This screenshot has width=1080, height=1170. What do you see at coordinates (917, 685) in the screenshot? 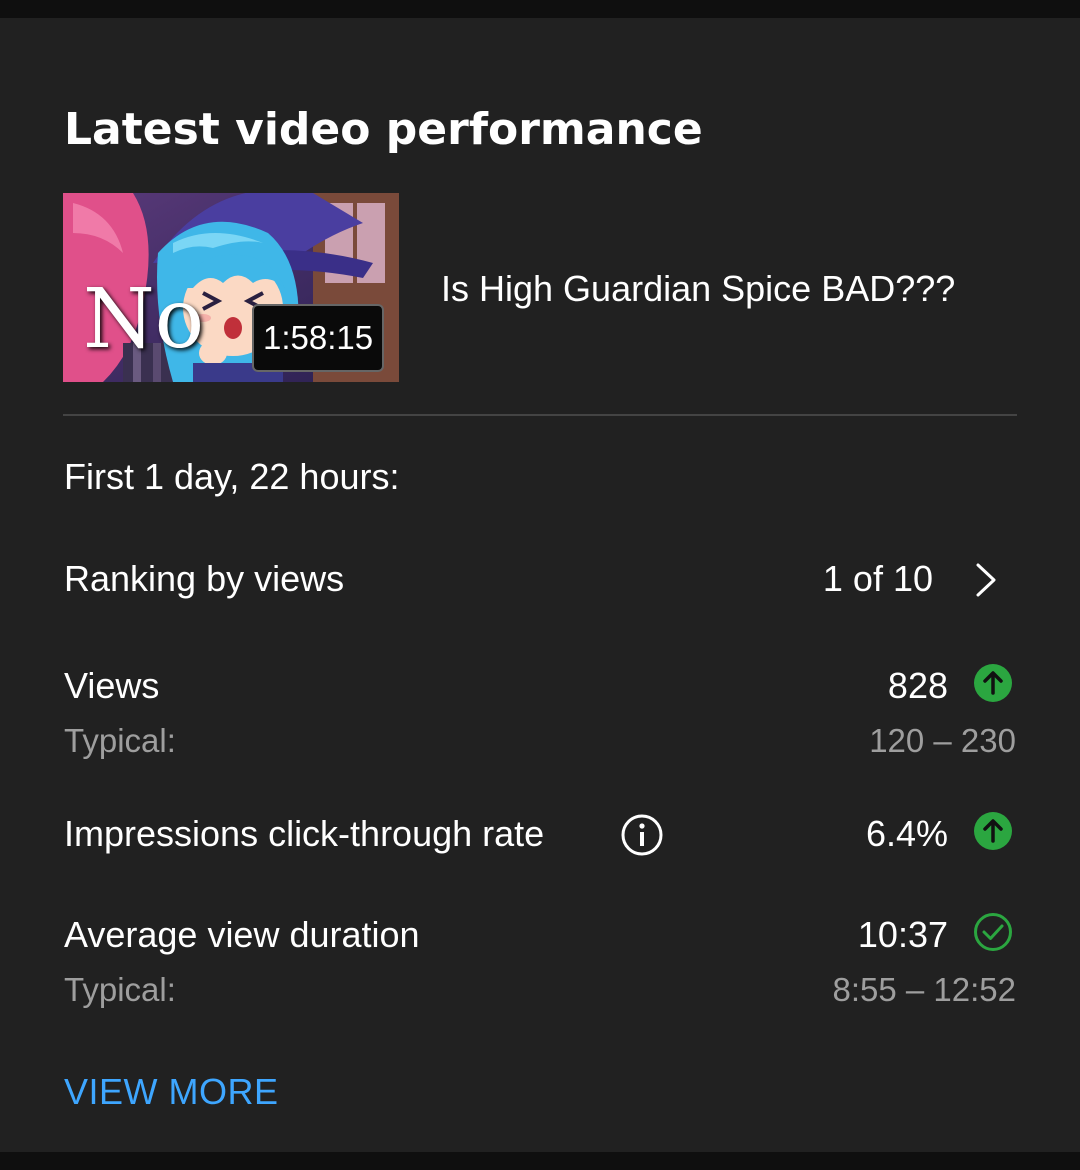
I see `views-value: 828` at bounding box center [917, 685].